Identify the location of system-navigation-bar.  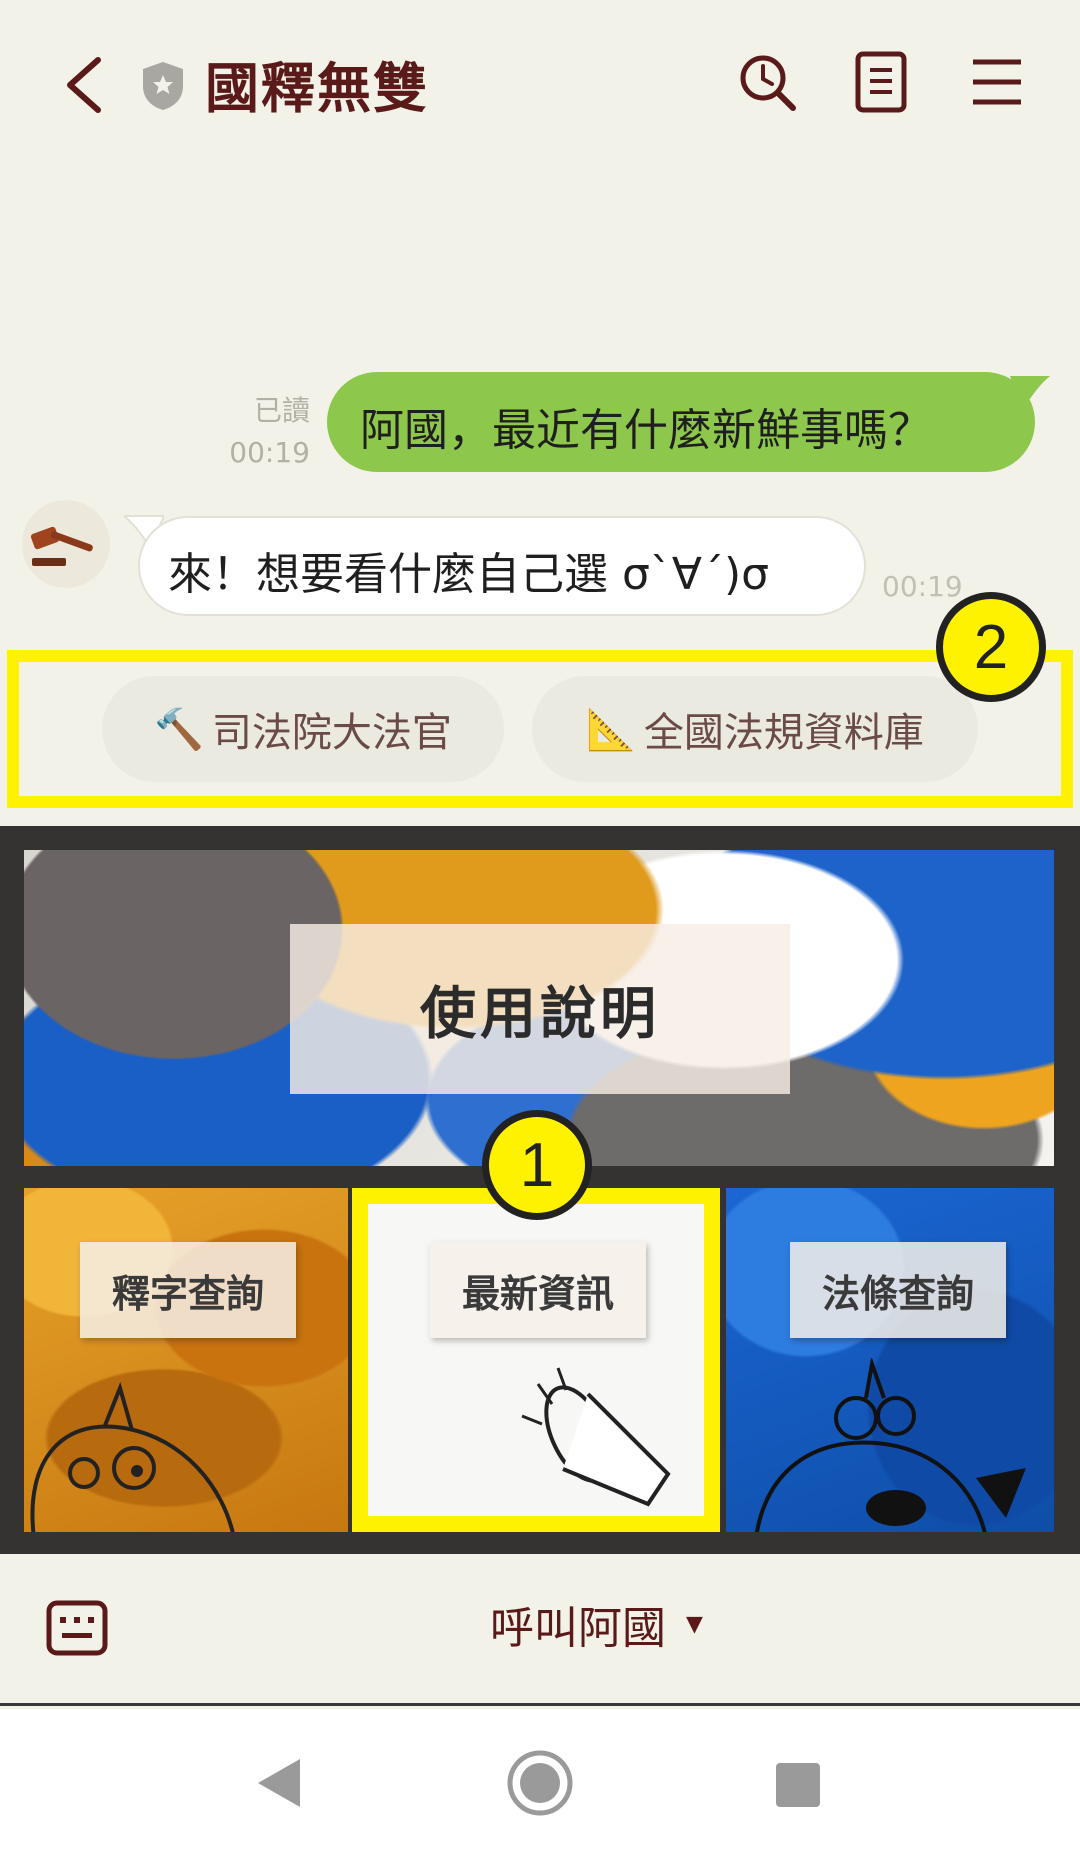
(540, 1779).